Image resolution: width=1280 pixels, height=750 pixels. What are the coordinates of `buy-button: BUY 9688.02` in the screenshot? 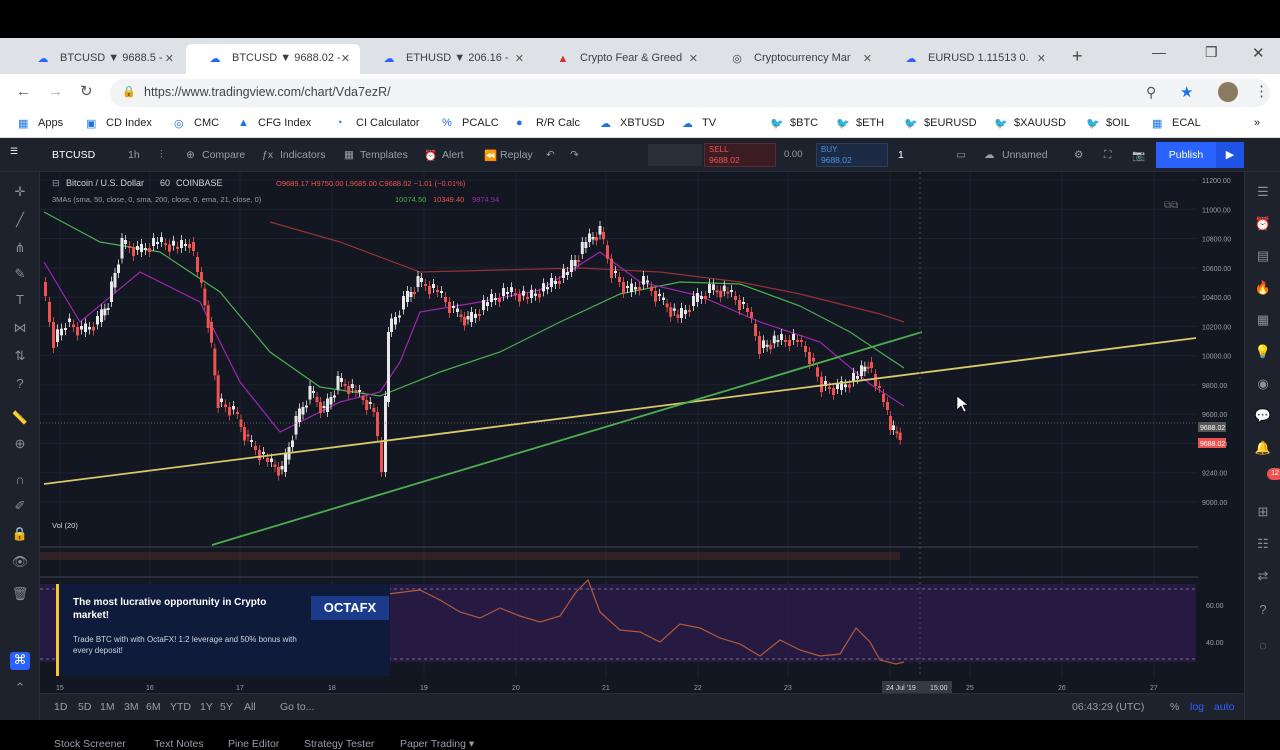 It's located at (852, 155).